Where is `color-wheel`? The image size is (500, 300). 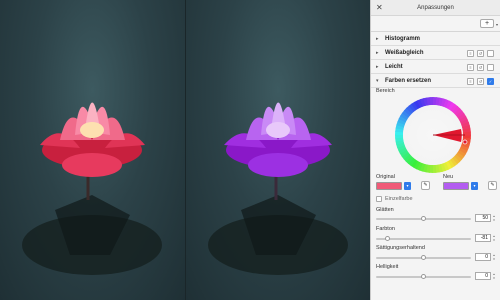
color-wheel is located at coordinates (433, 135).